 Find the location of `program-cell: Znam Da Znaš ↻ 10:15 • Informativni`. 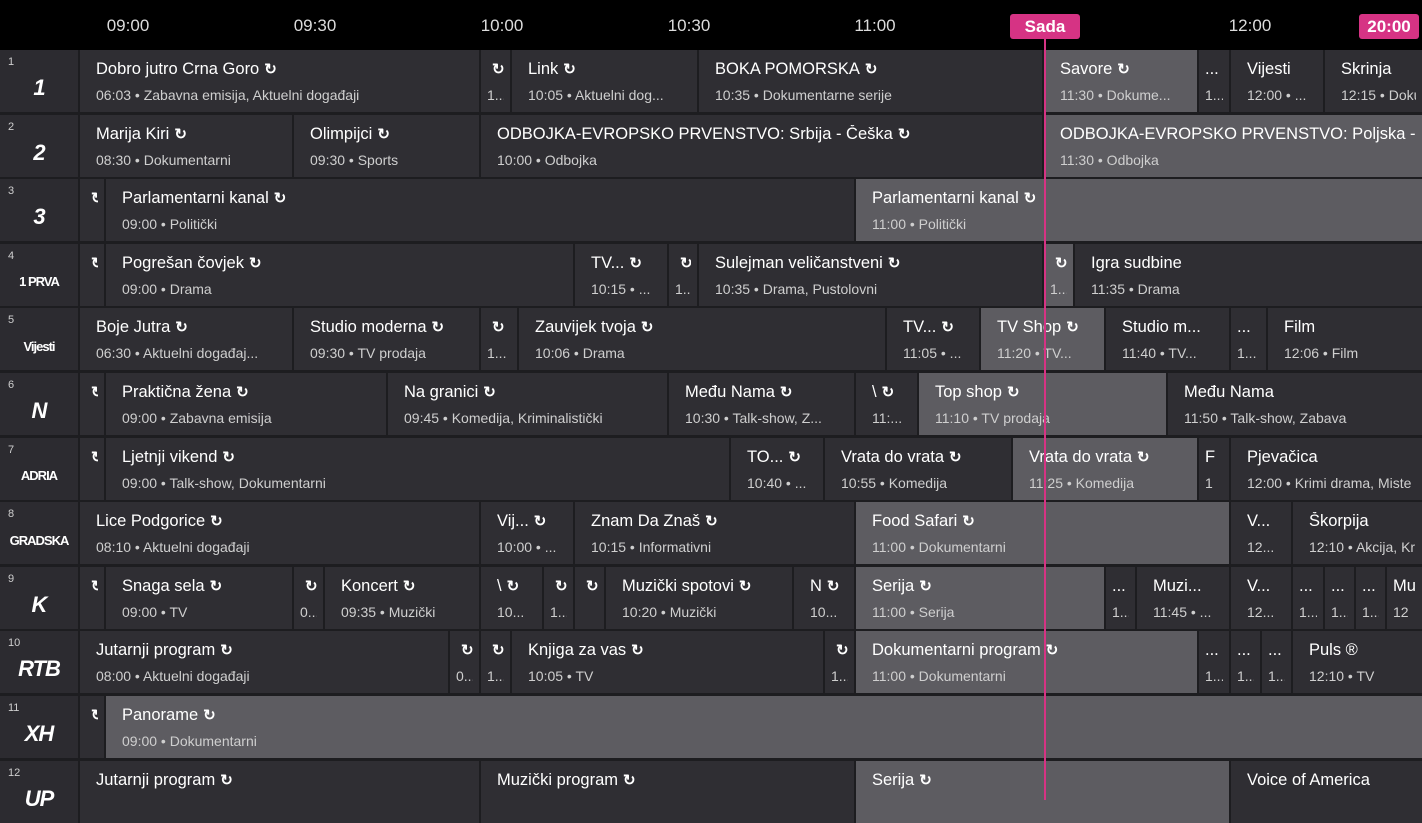

program-cell: Znam Da Znaš ↻ 10:15 • Informativni is located at coordinates (714, 533).